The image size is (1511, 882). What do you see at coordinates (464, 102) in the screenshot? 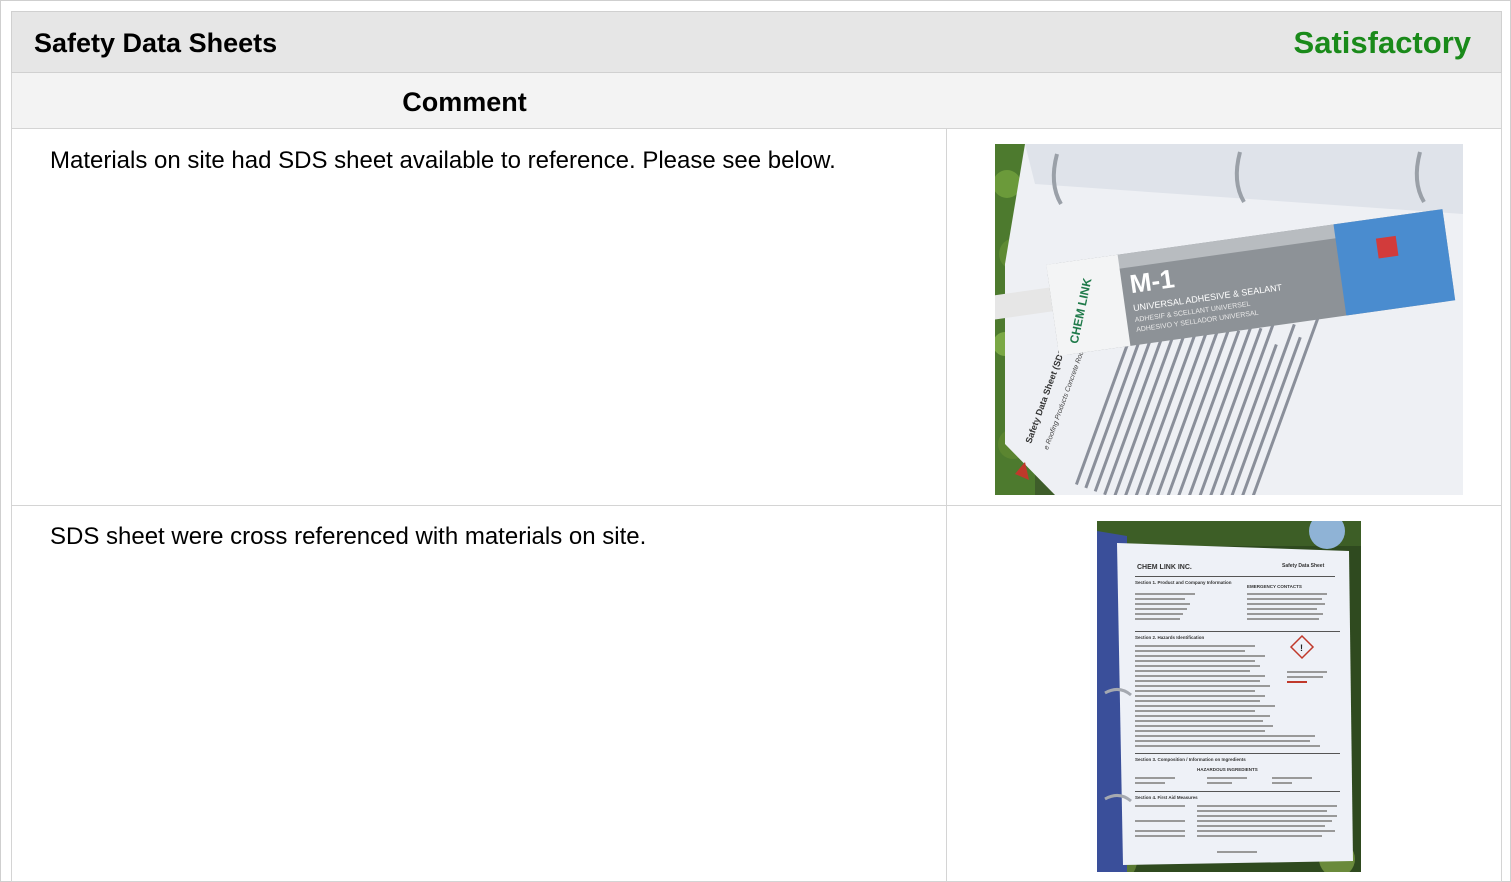
I see `comment-header-label: Comment` at bounding box center [464, 102].